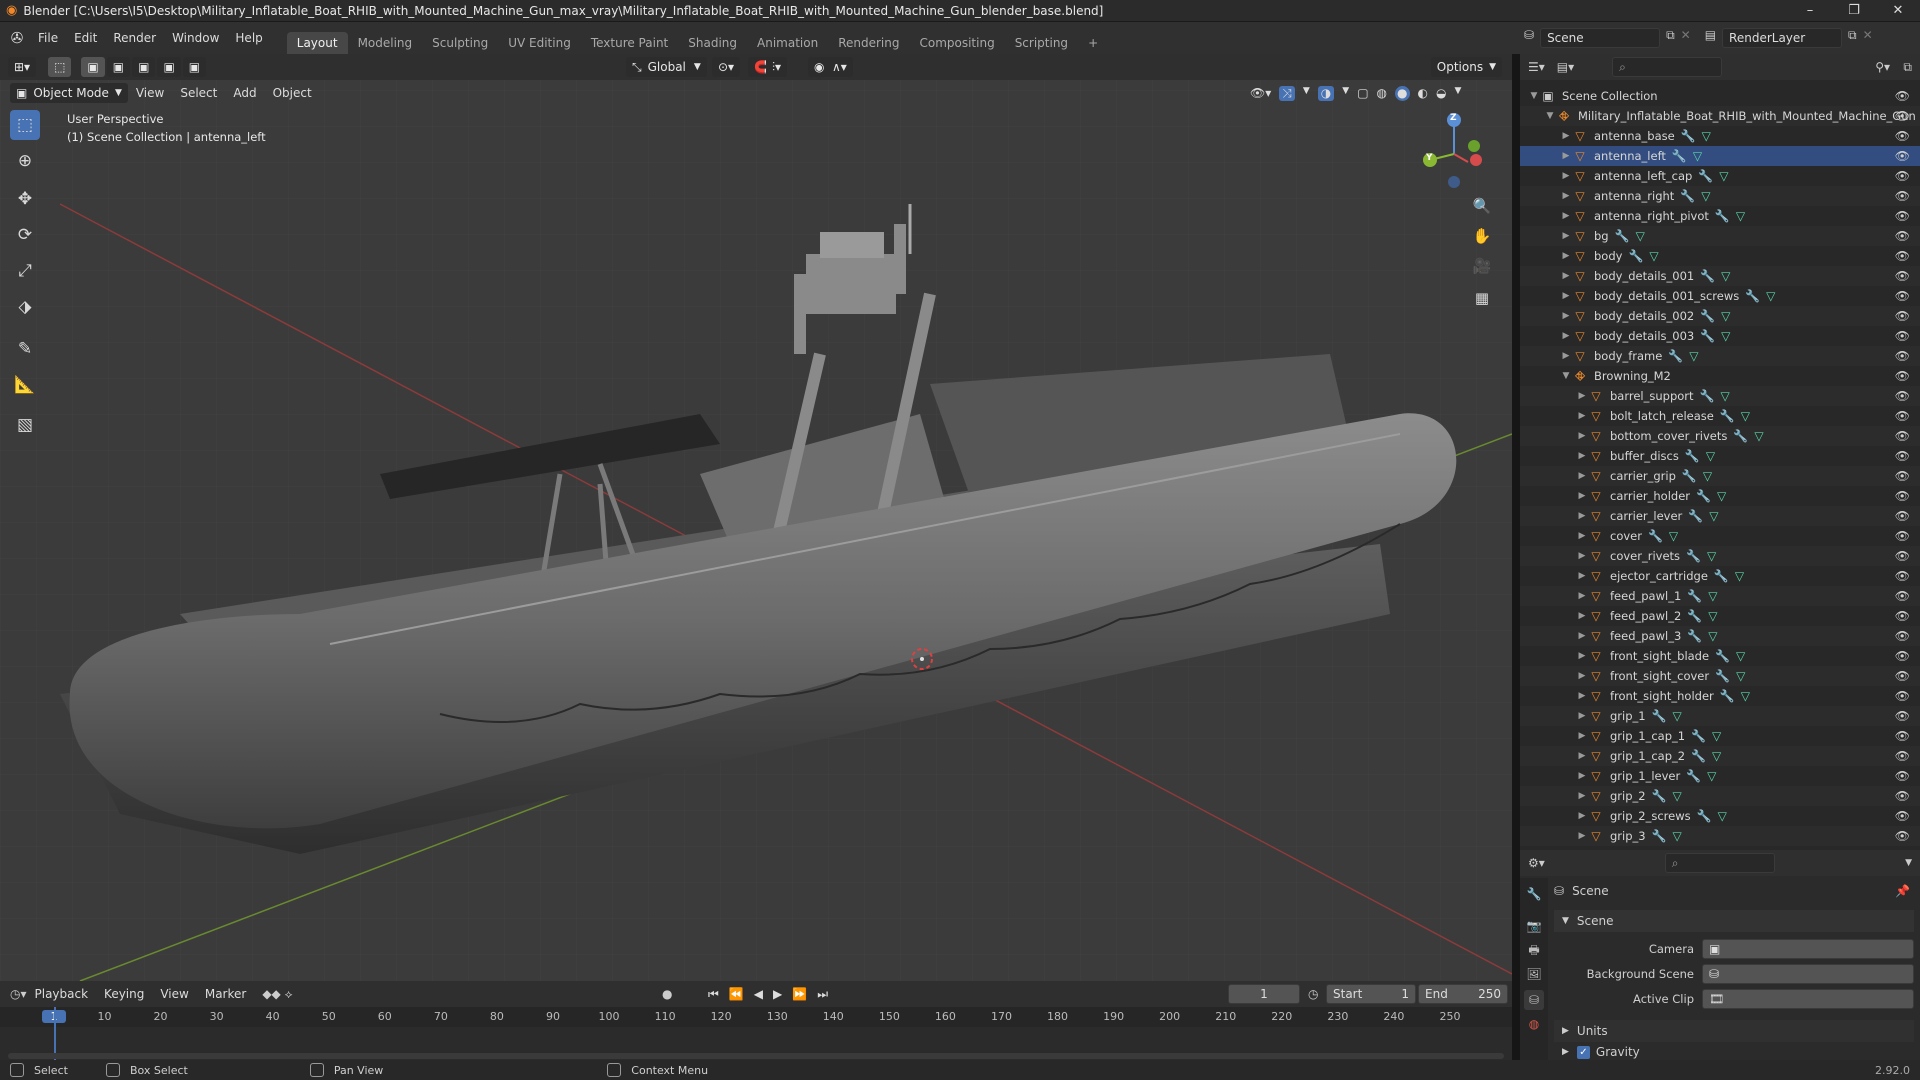 This screenshot has width=1920, height=1080. I want to click on outliner-item: ▶ ▽ grip_1_lever 🔧 ▽ 👁, so click(1720, 776).